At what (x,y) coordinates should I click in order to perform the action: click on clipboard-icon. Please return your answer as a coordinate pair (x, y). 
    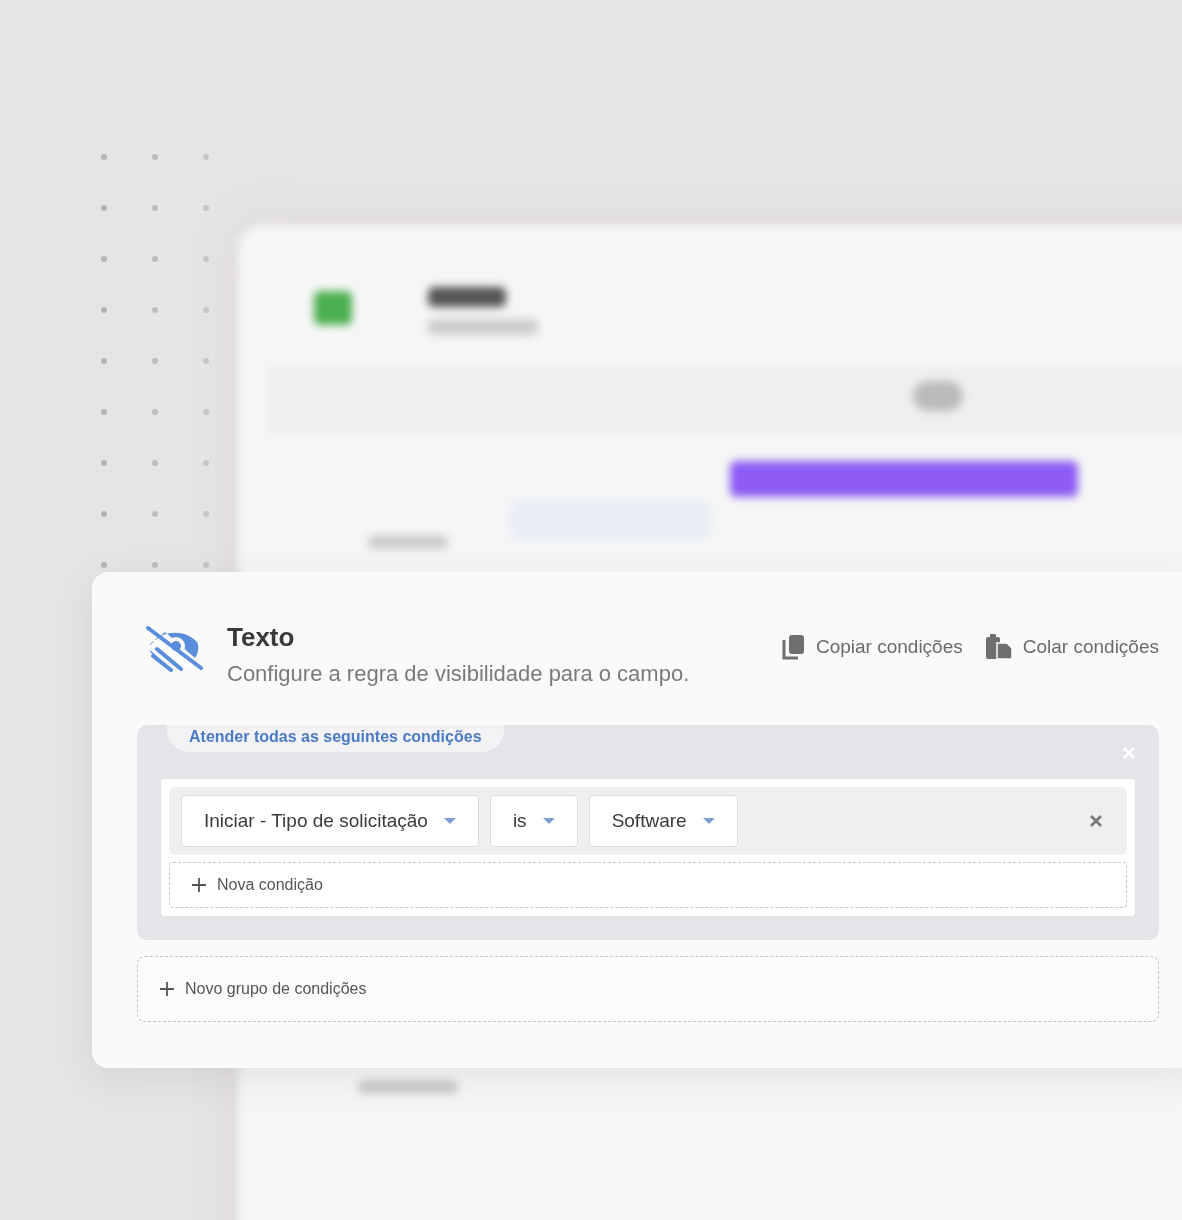
    Looking at the image, I should click on (998, 647).